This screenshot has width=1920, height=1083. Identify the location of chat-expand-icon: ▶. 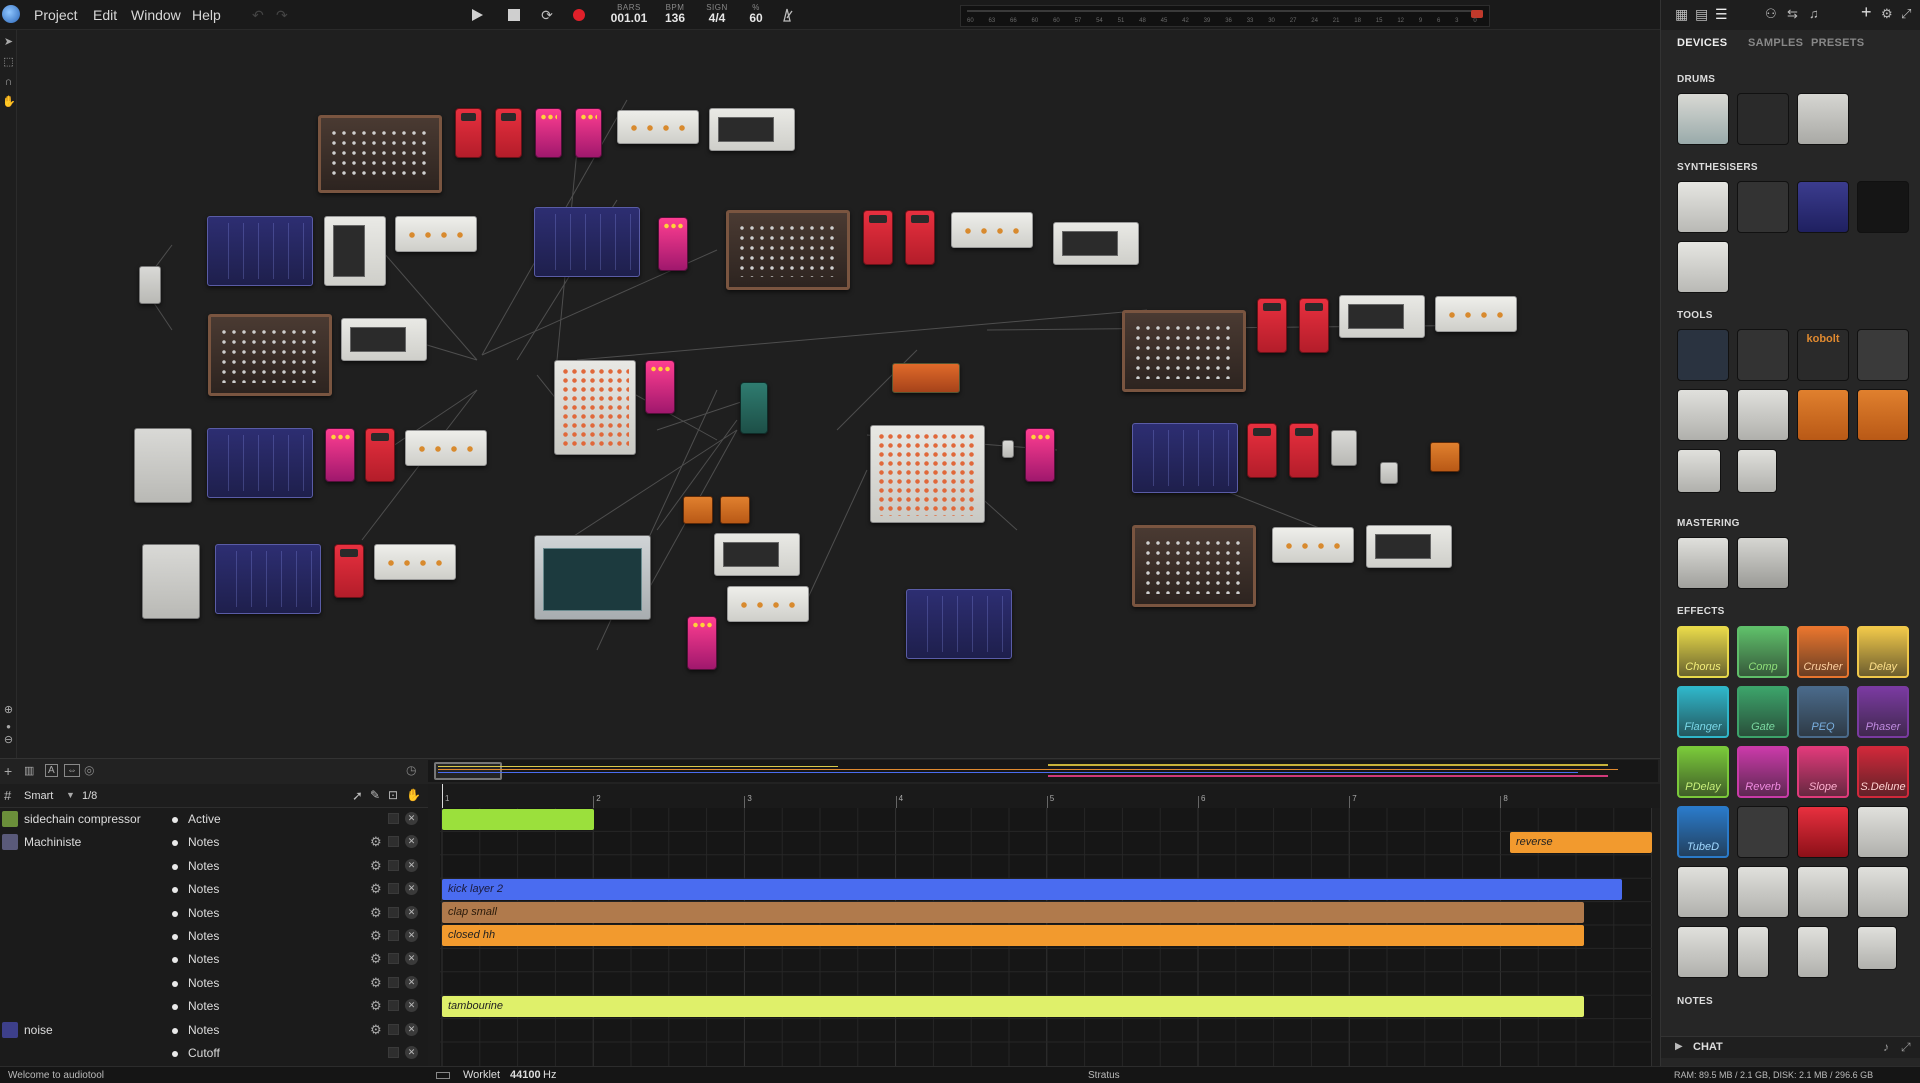
(1679, 1046).